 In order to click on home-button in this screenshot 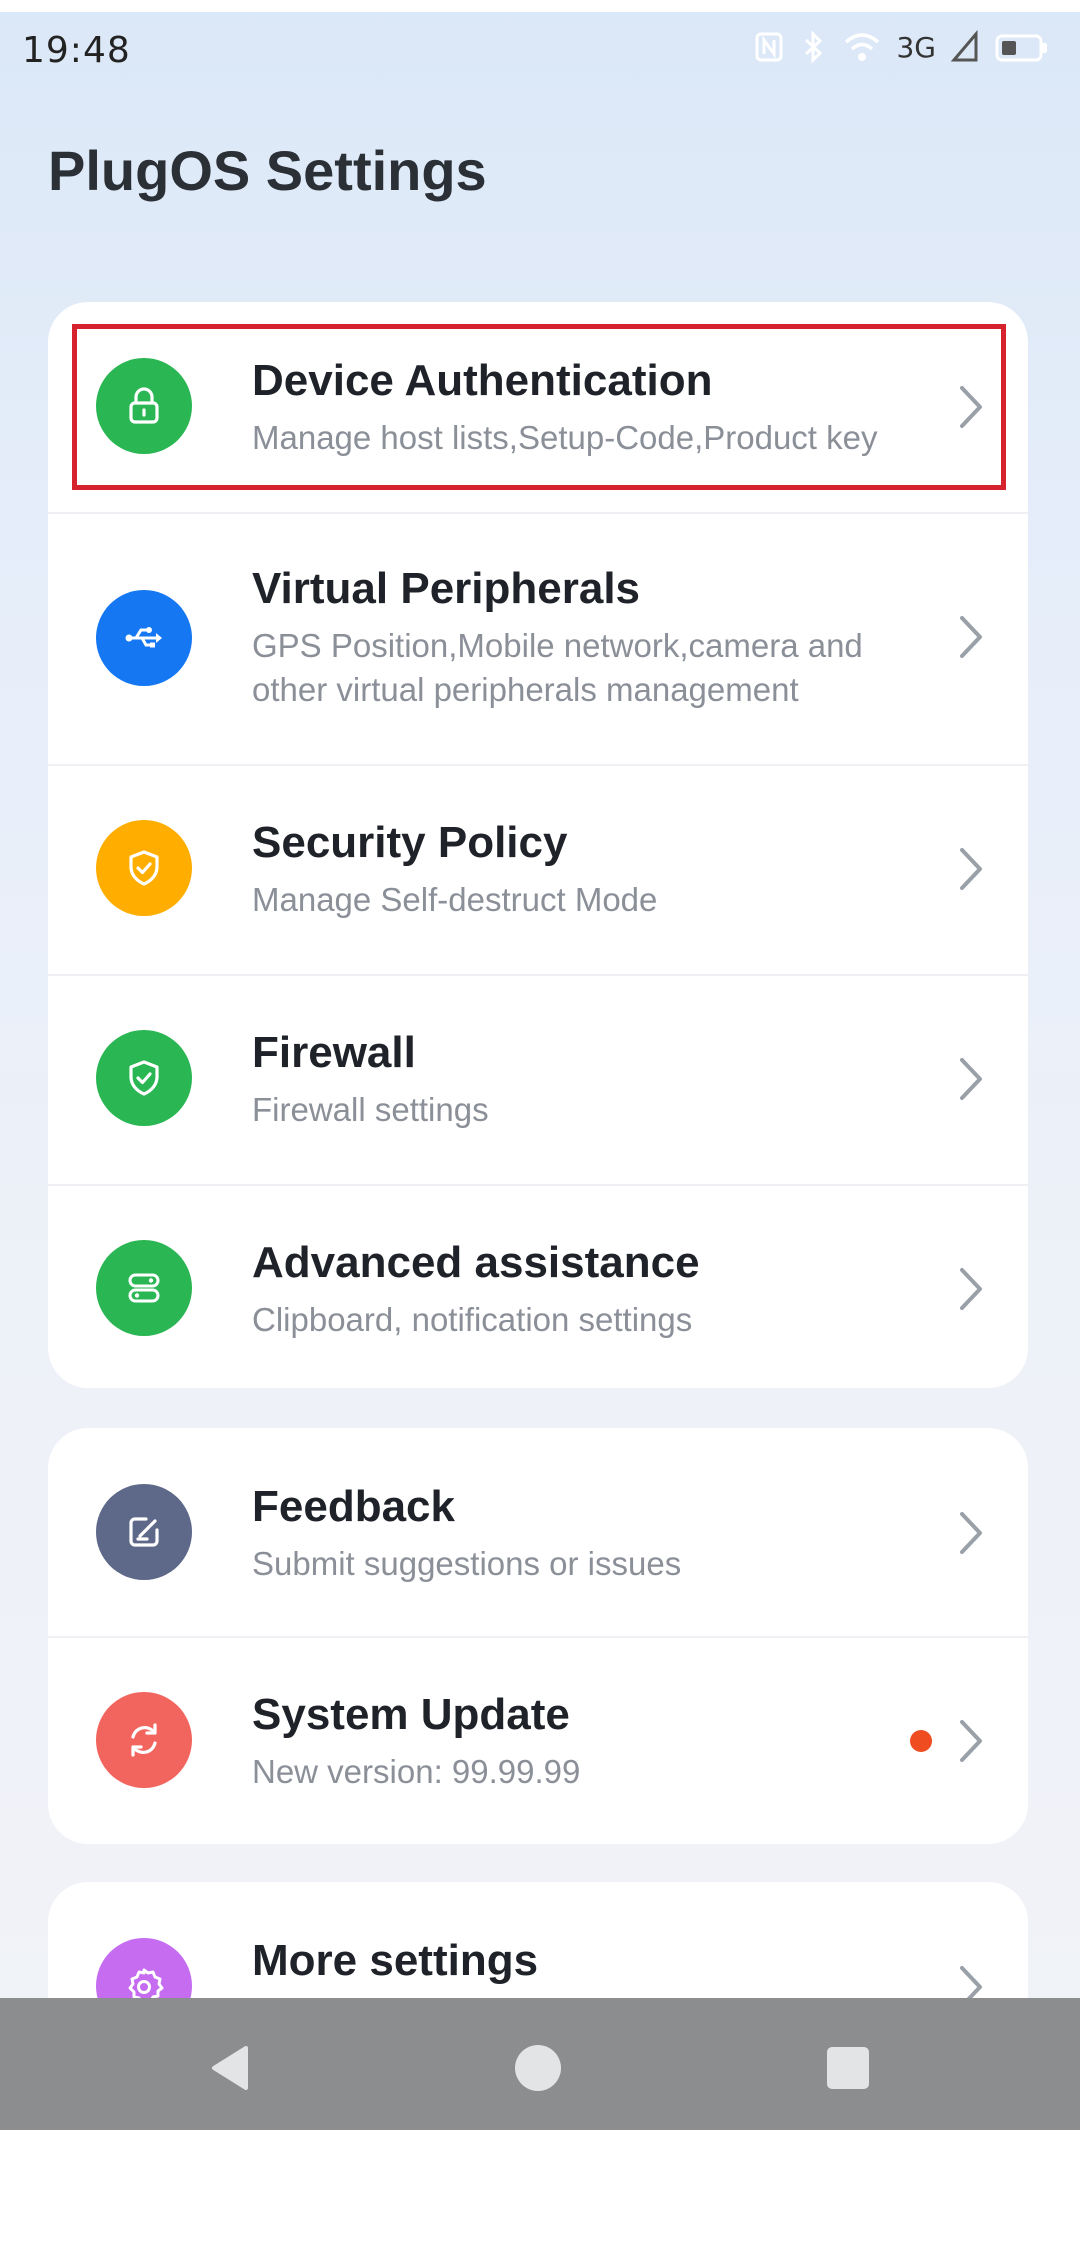, I will do `click(538, 2068)`.